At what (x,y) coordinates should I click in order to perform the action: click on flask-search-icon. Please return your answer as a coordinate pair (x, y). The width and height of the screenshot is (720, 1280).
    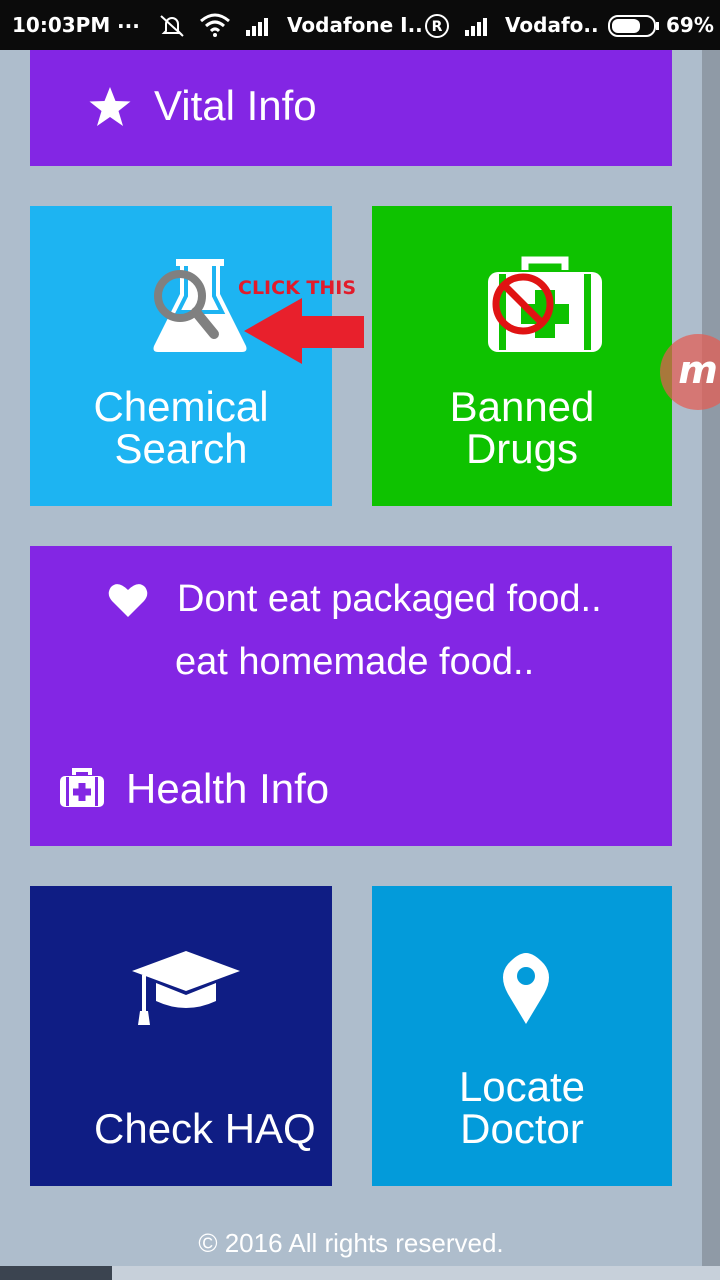
    Looking at the image, I should click on (200, 305).